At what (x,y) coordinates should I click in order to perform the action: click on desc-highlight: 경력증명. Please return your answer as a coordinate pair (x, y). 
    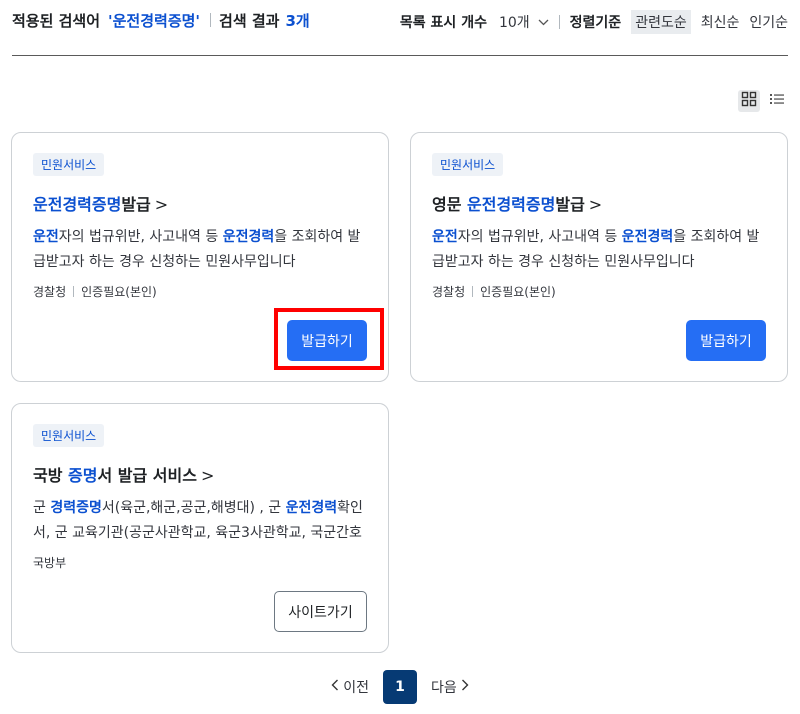
    Looking at the image, I should click on (76, 508).